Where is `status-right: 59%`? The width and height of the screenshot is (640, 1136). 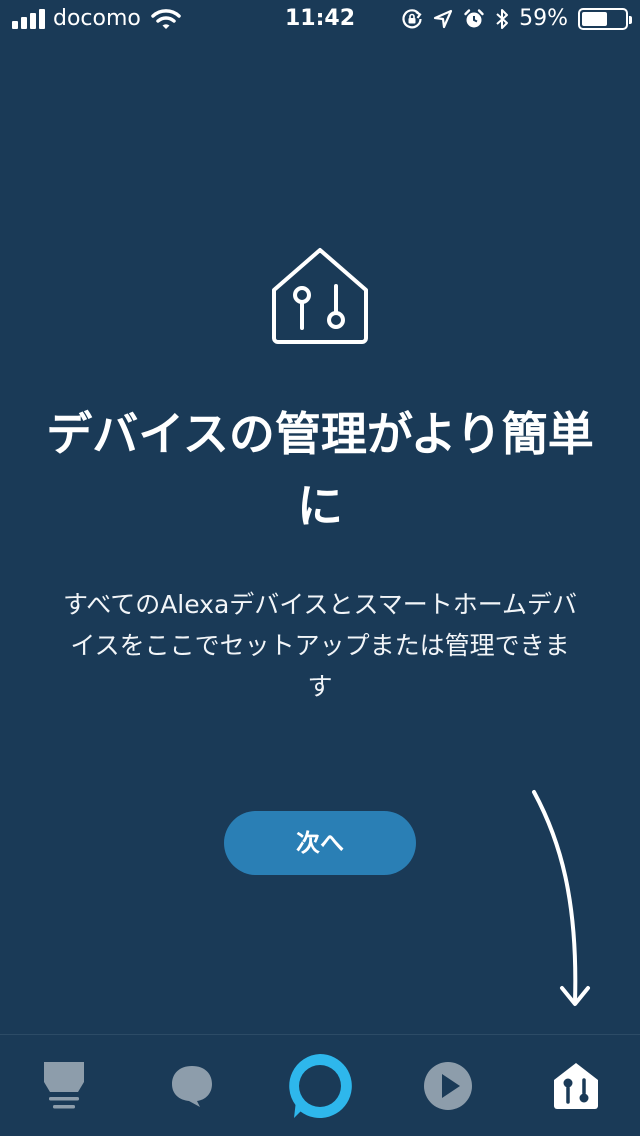 status-right: 59% is located at coordinates (516, 18).